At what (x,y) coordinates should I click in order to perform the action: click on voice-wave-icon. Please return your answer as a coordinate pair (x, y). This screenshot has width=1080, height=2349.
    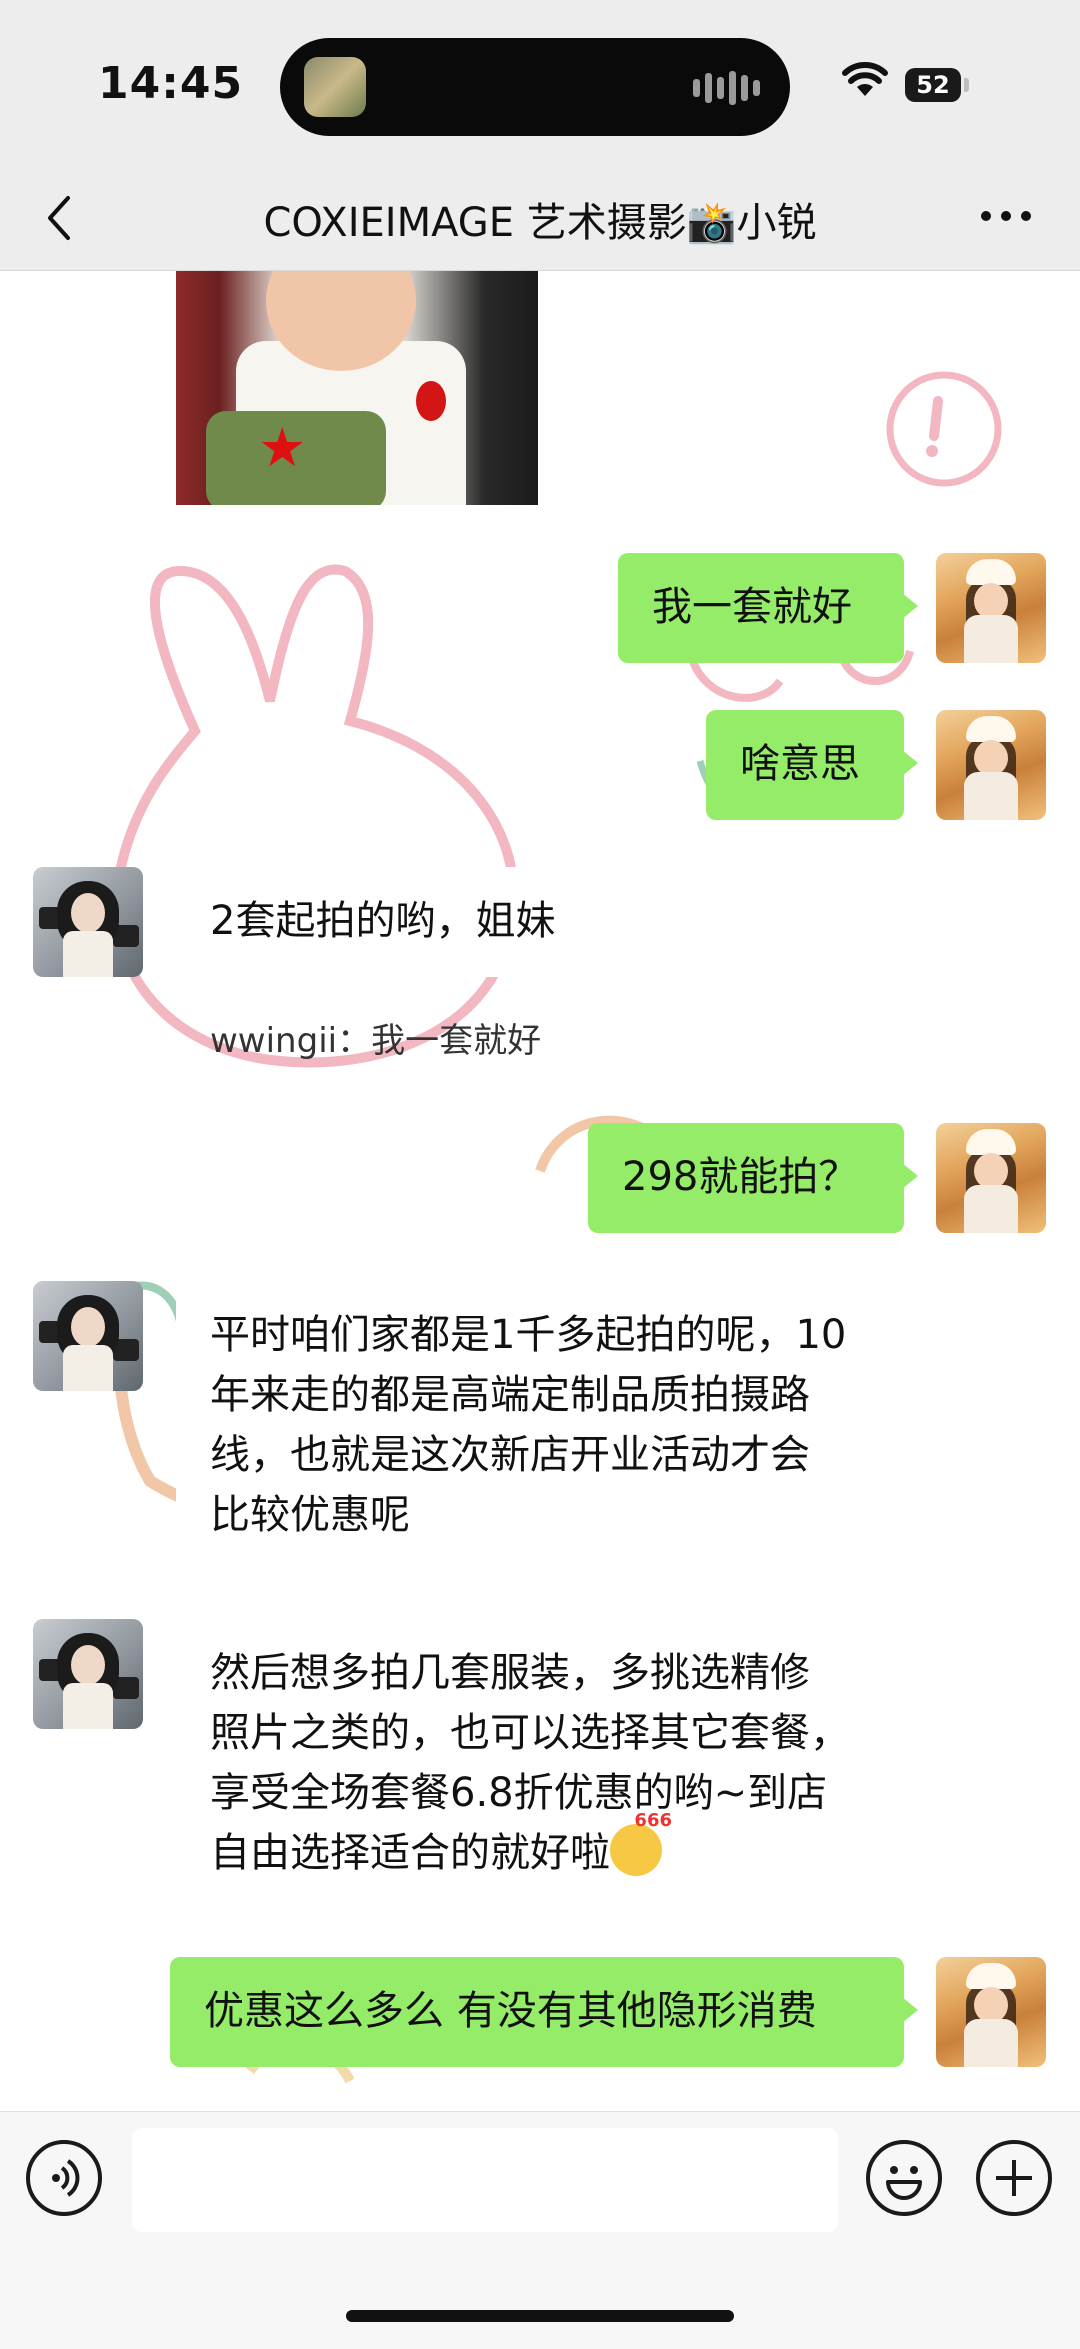
    Looking at the image, I should click on (66, 2178).